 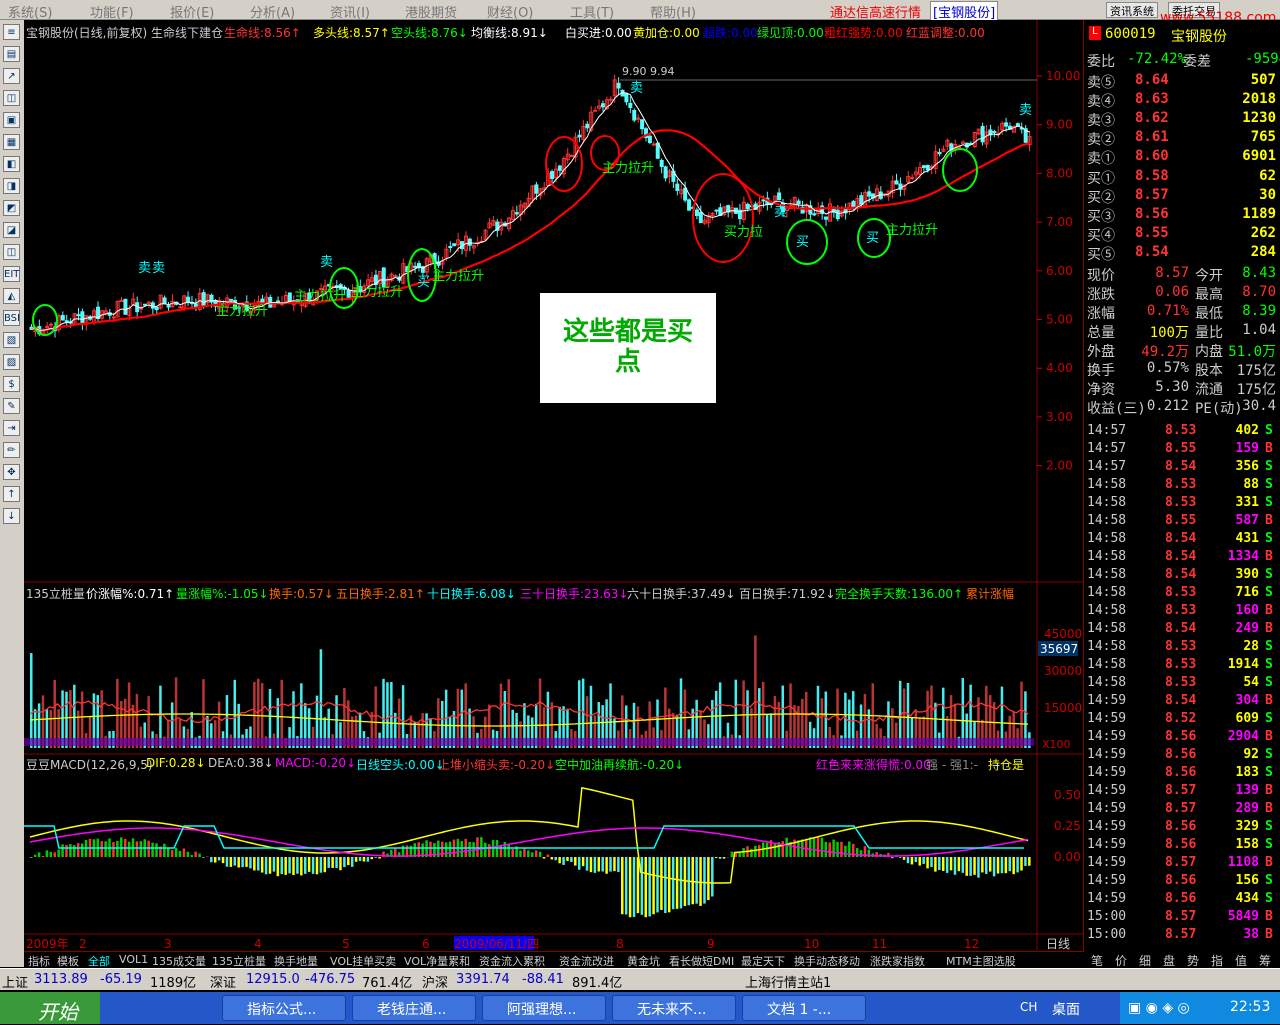 What do you see at coordinates (512, 961) in the screenshot?
I see `indicator-tab: 资金流入累积` at bounding box center [512, 961].